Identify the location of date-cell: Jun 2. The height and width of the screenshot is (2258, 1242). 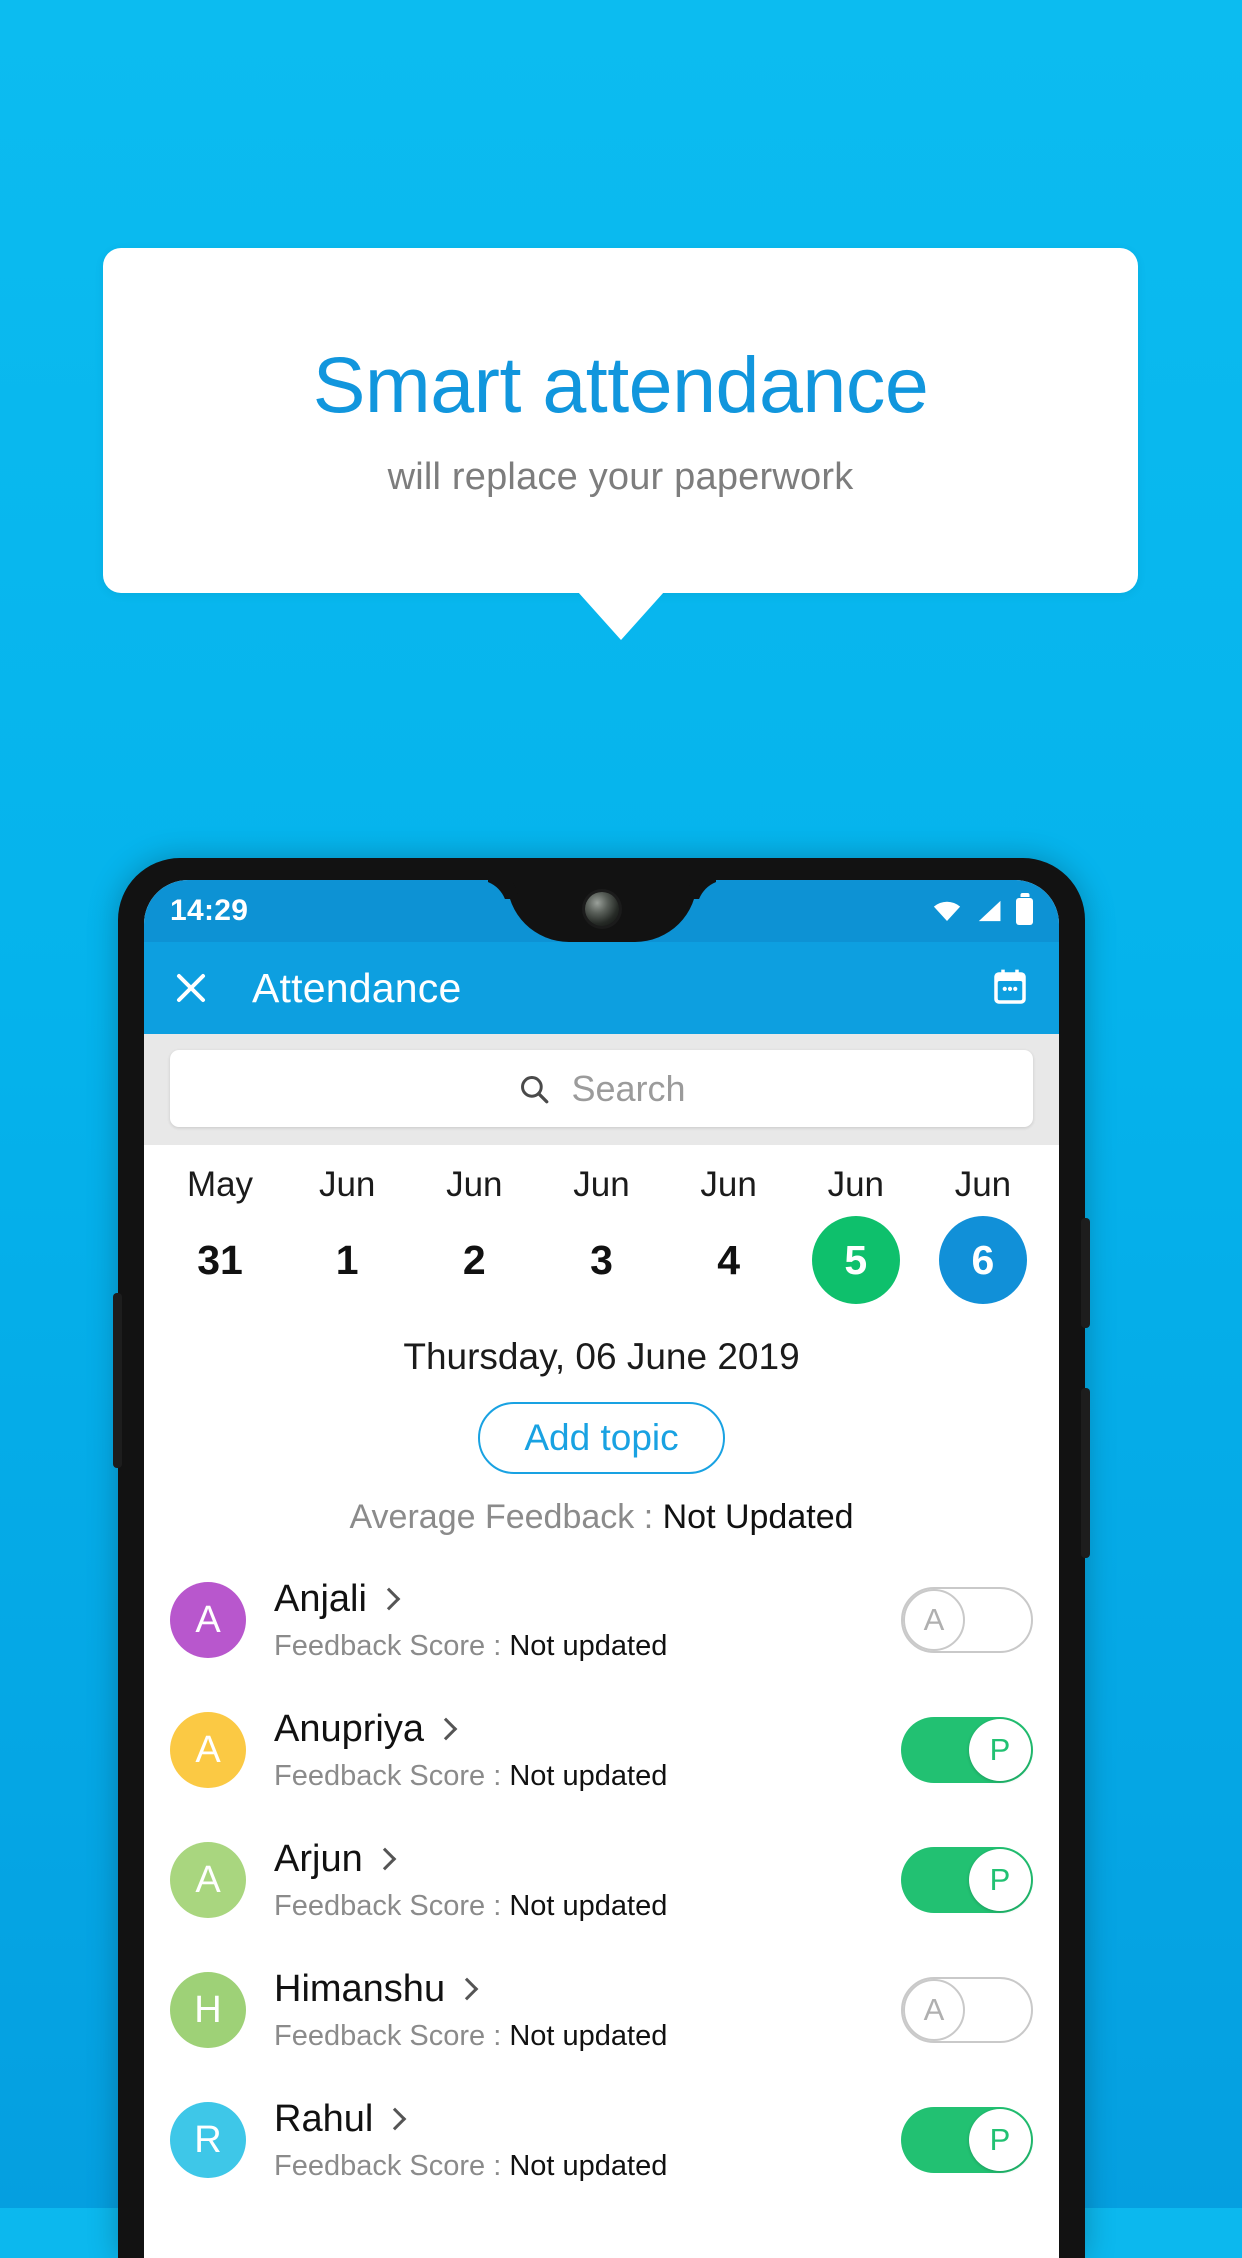
(474, 1235).